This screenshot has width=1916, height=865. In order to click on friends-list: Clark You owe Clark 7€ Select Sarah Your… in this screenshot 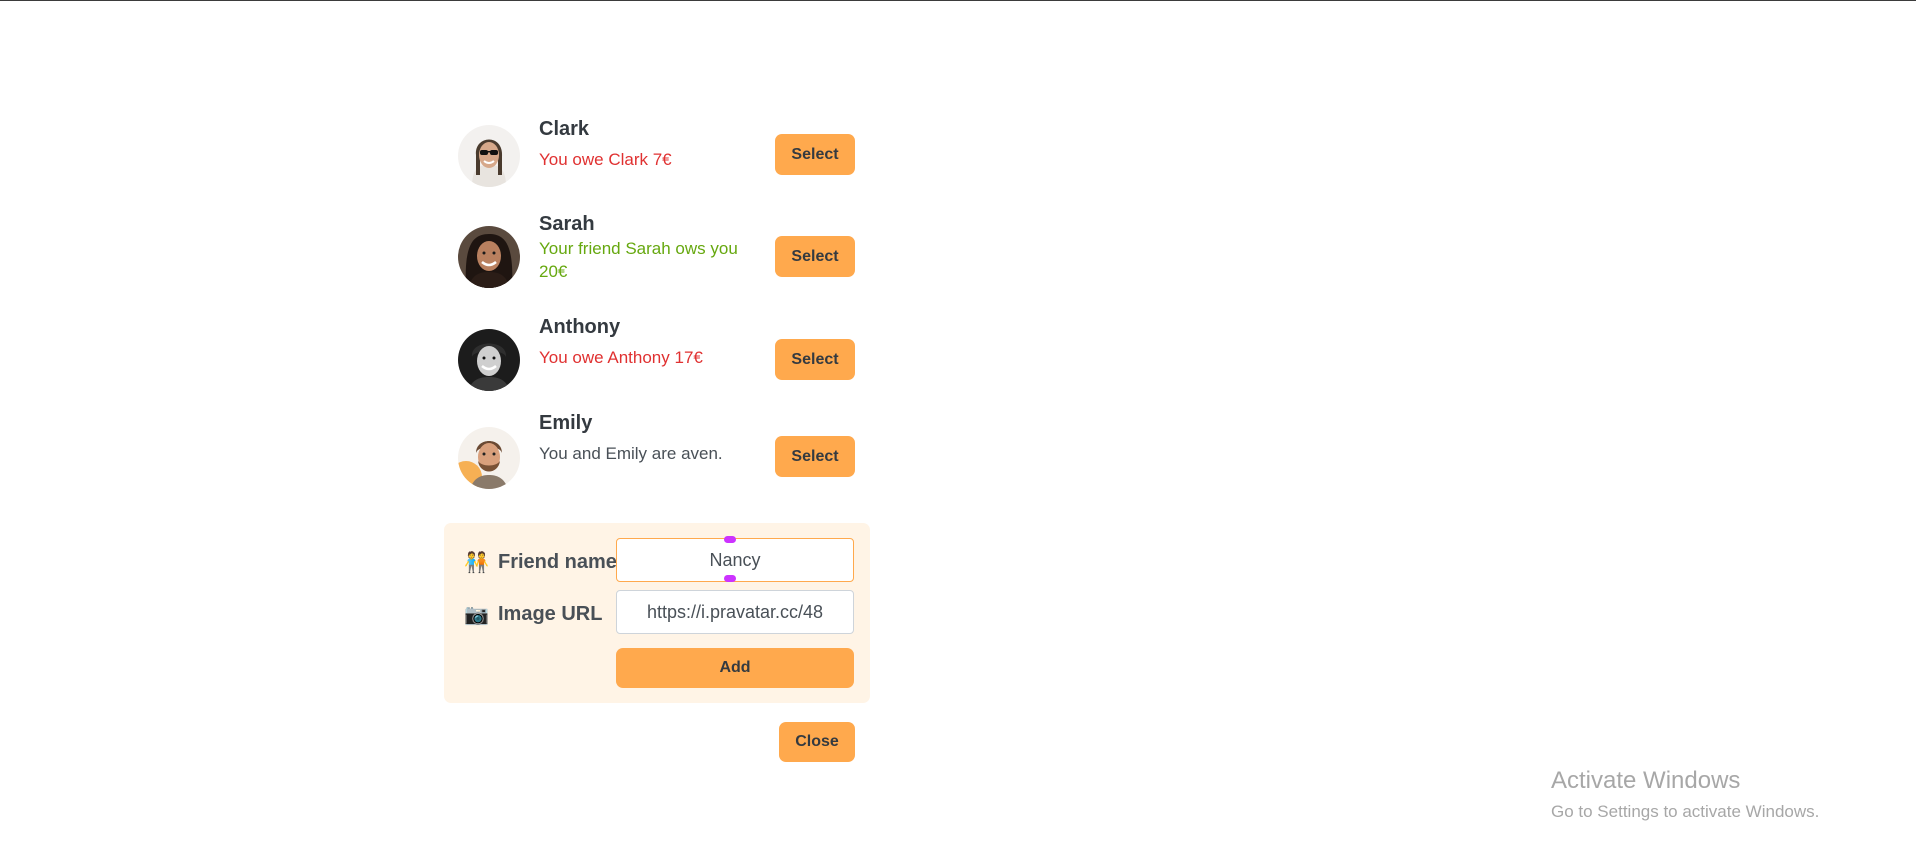, I will do `click(657, 320)`.